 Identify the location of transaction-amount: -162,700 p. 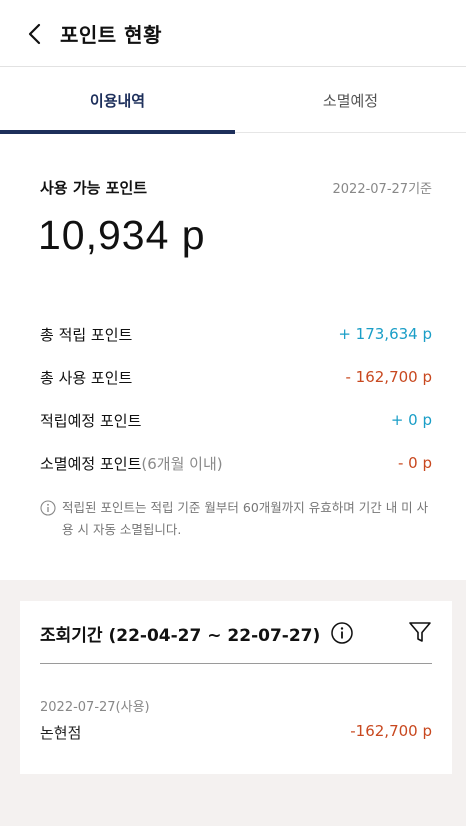
(391, 731).